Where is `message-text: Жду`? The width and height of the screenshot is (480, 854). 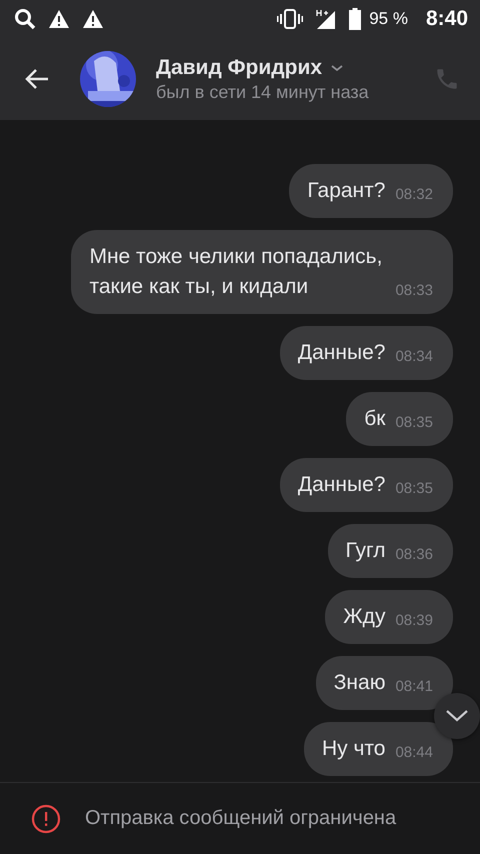
message-text: Жду is located at coordinates (364, 617).